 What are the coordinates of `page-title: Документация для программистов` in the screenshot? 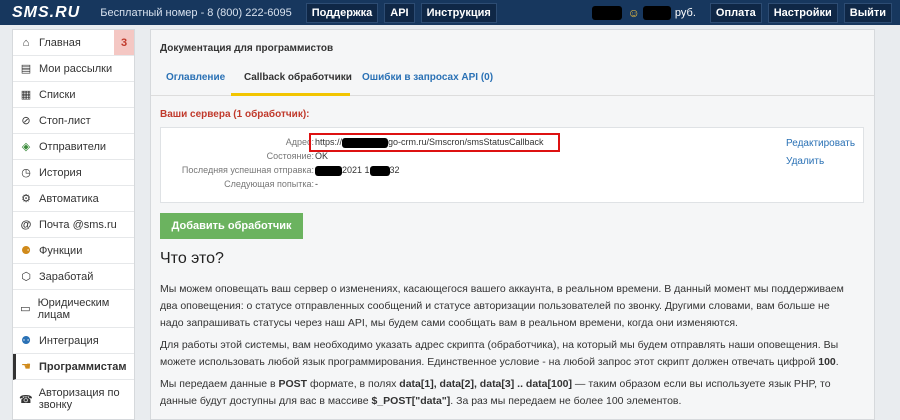 It's located at (247, 48).